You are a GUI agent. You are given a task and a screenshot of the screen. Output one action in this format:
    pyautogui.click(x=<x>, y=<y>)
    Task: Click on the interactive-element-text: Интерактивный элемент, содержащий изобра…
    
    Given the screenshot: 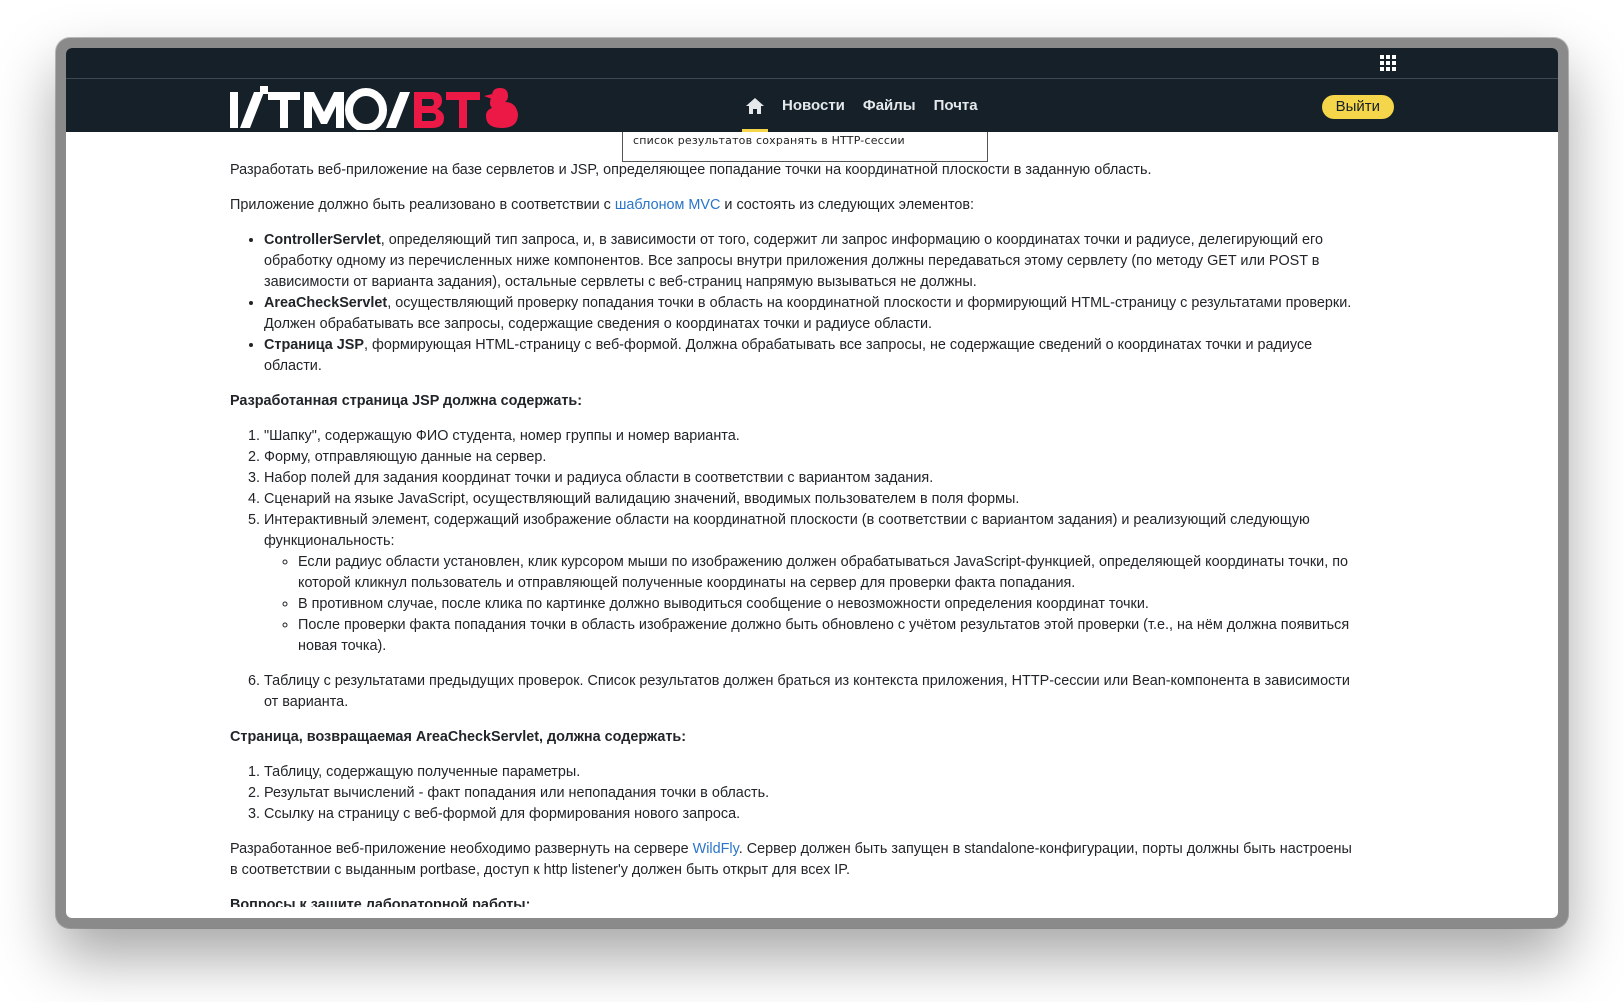 What is the action you would take?
    pyautogui.click(x=787, y=530)
    